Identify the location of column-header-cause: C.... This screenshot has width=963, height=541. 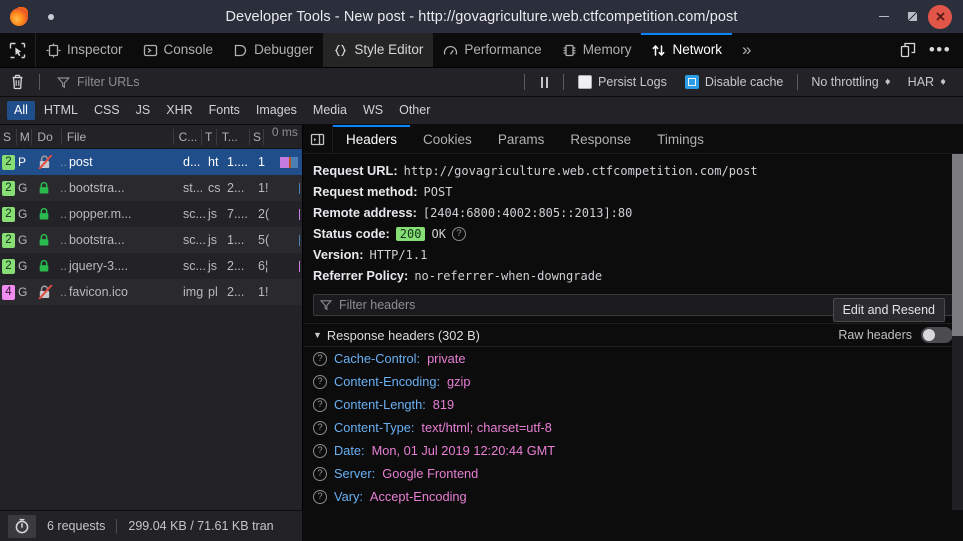
(188, 136).